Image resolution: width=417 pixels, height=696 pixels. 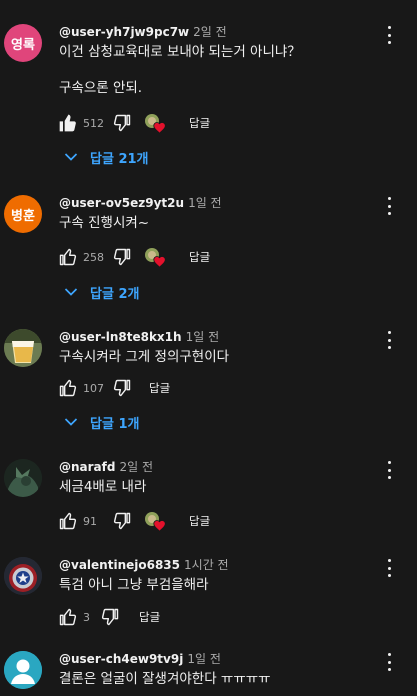 What do you see at coordinates (124, 32) in the screenshot?
I see `comment-author: @user-yh7jw9pc7w` at bounding box center [124, 32].